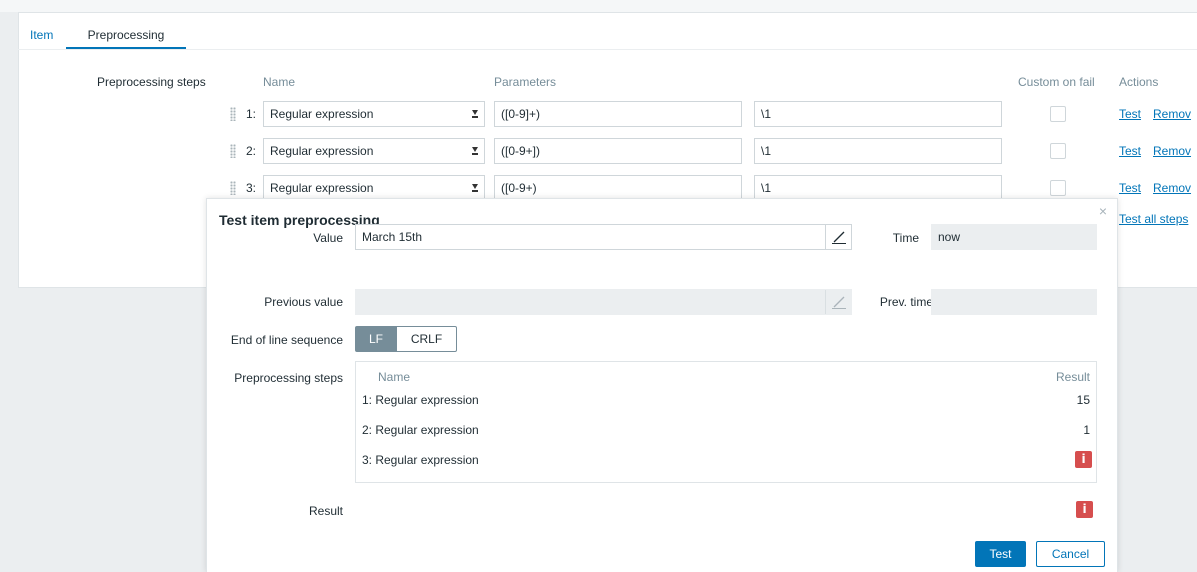 This screenshot has height=572, width=1197. What do you see at coordinates (1072, 377) in the screenshot?
I see `results-header-result: Result` at bounding box center [1072, 377].